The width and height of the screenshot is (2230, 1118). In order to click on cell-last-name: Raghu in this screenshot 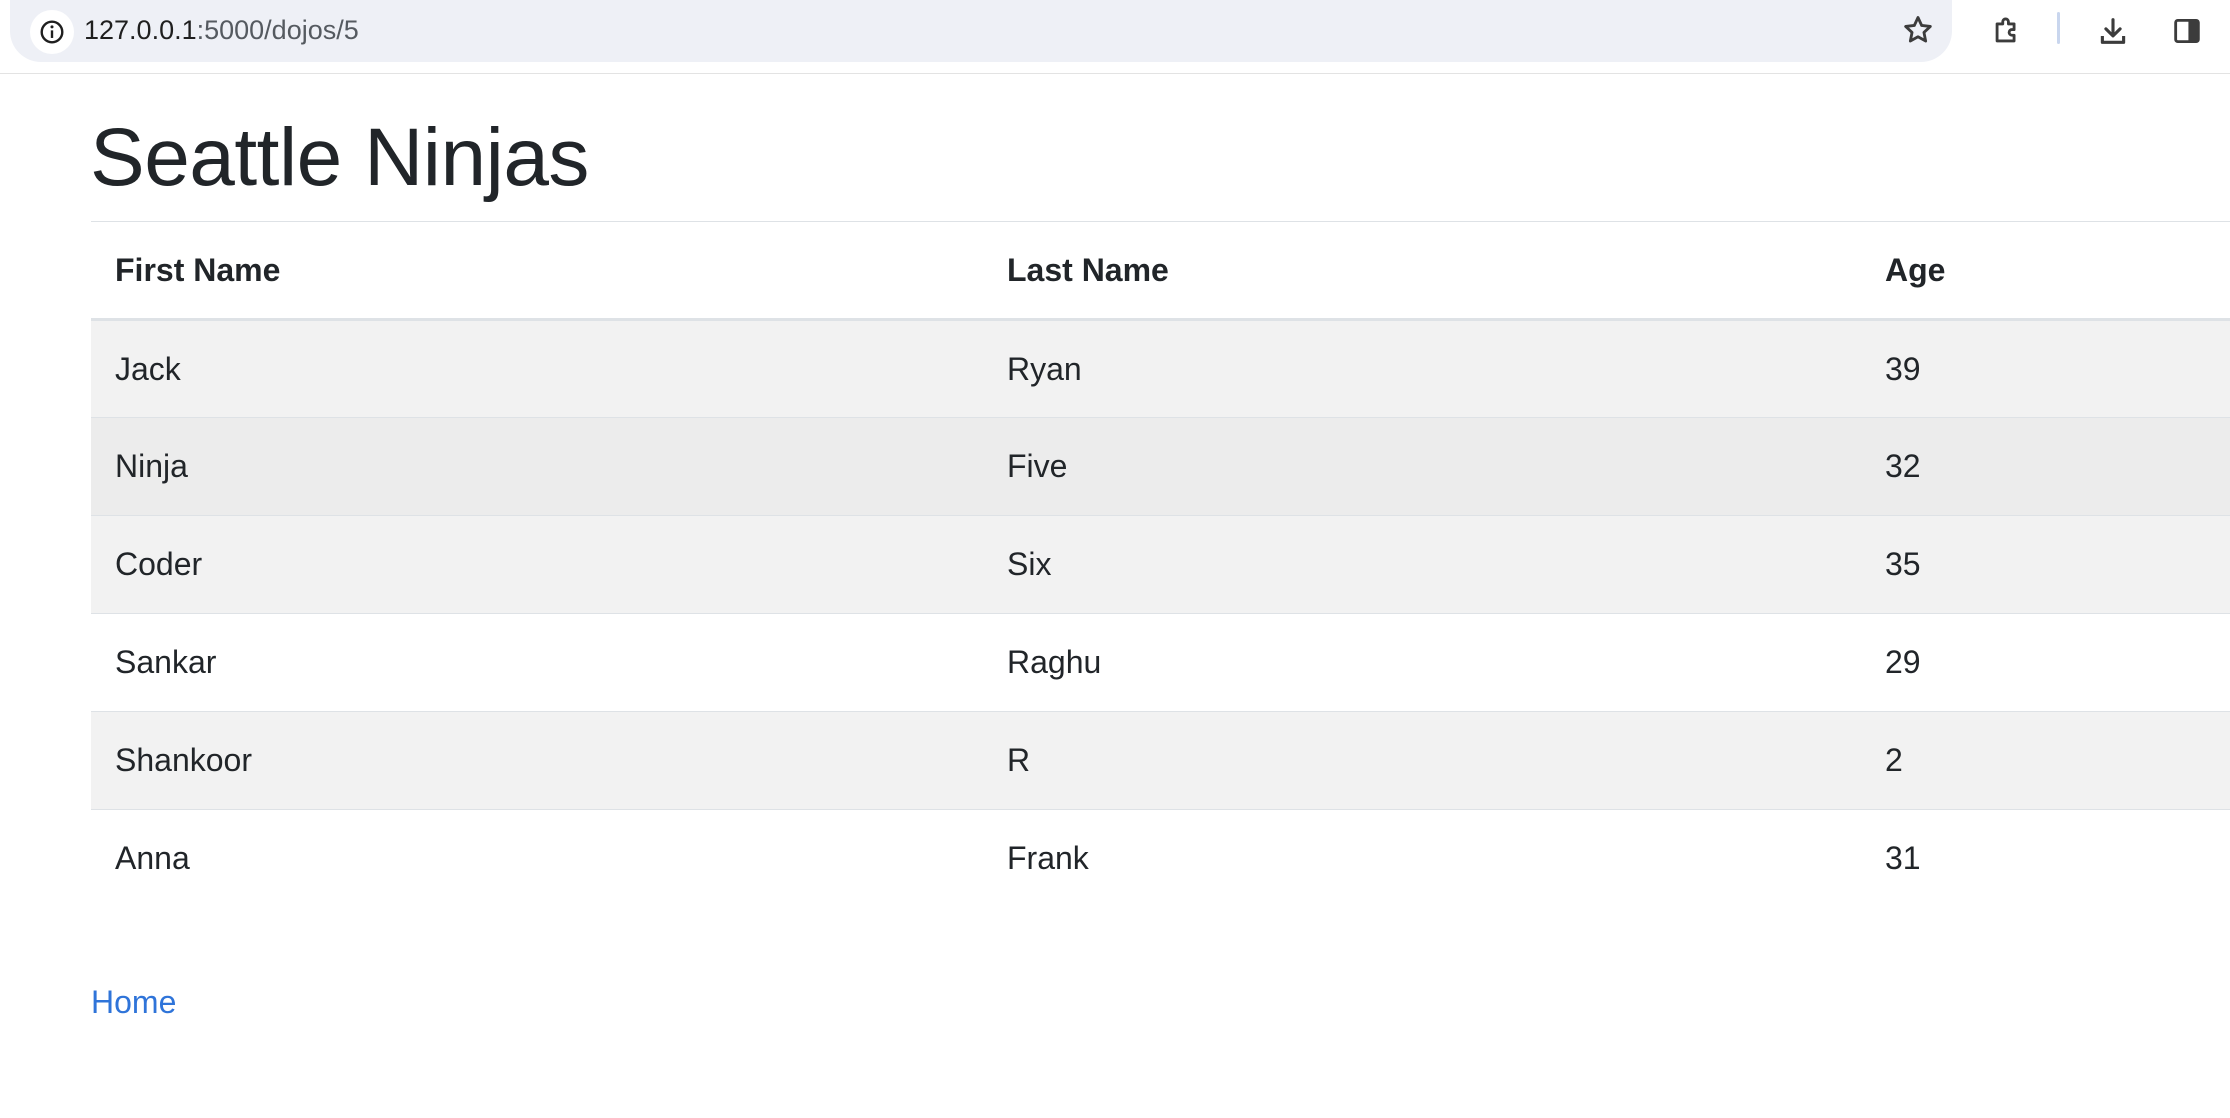, I will do `click(1054, 662)`.